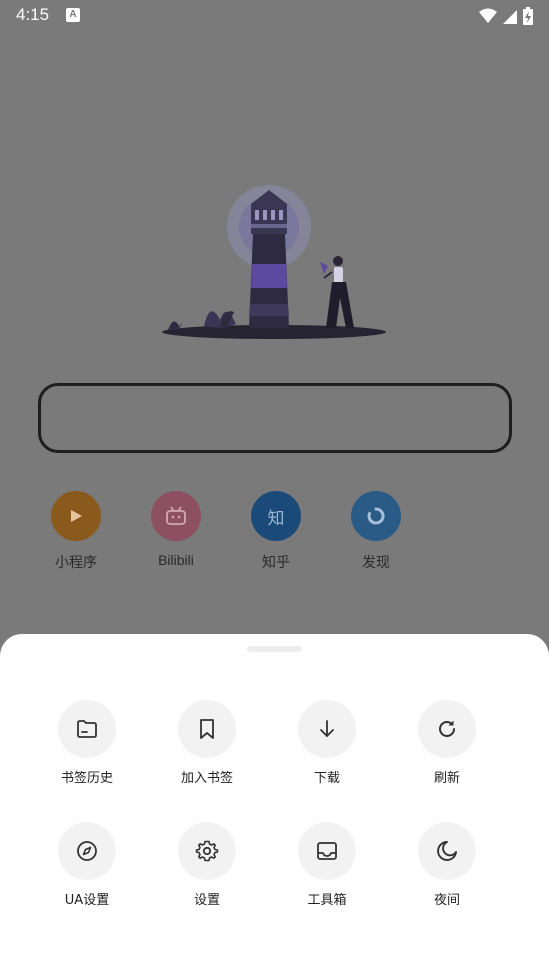 The width and height of the screenshot is (549, 976). I want to click on drag-handle, so click(274, 649).